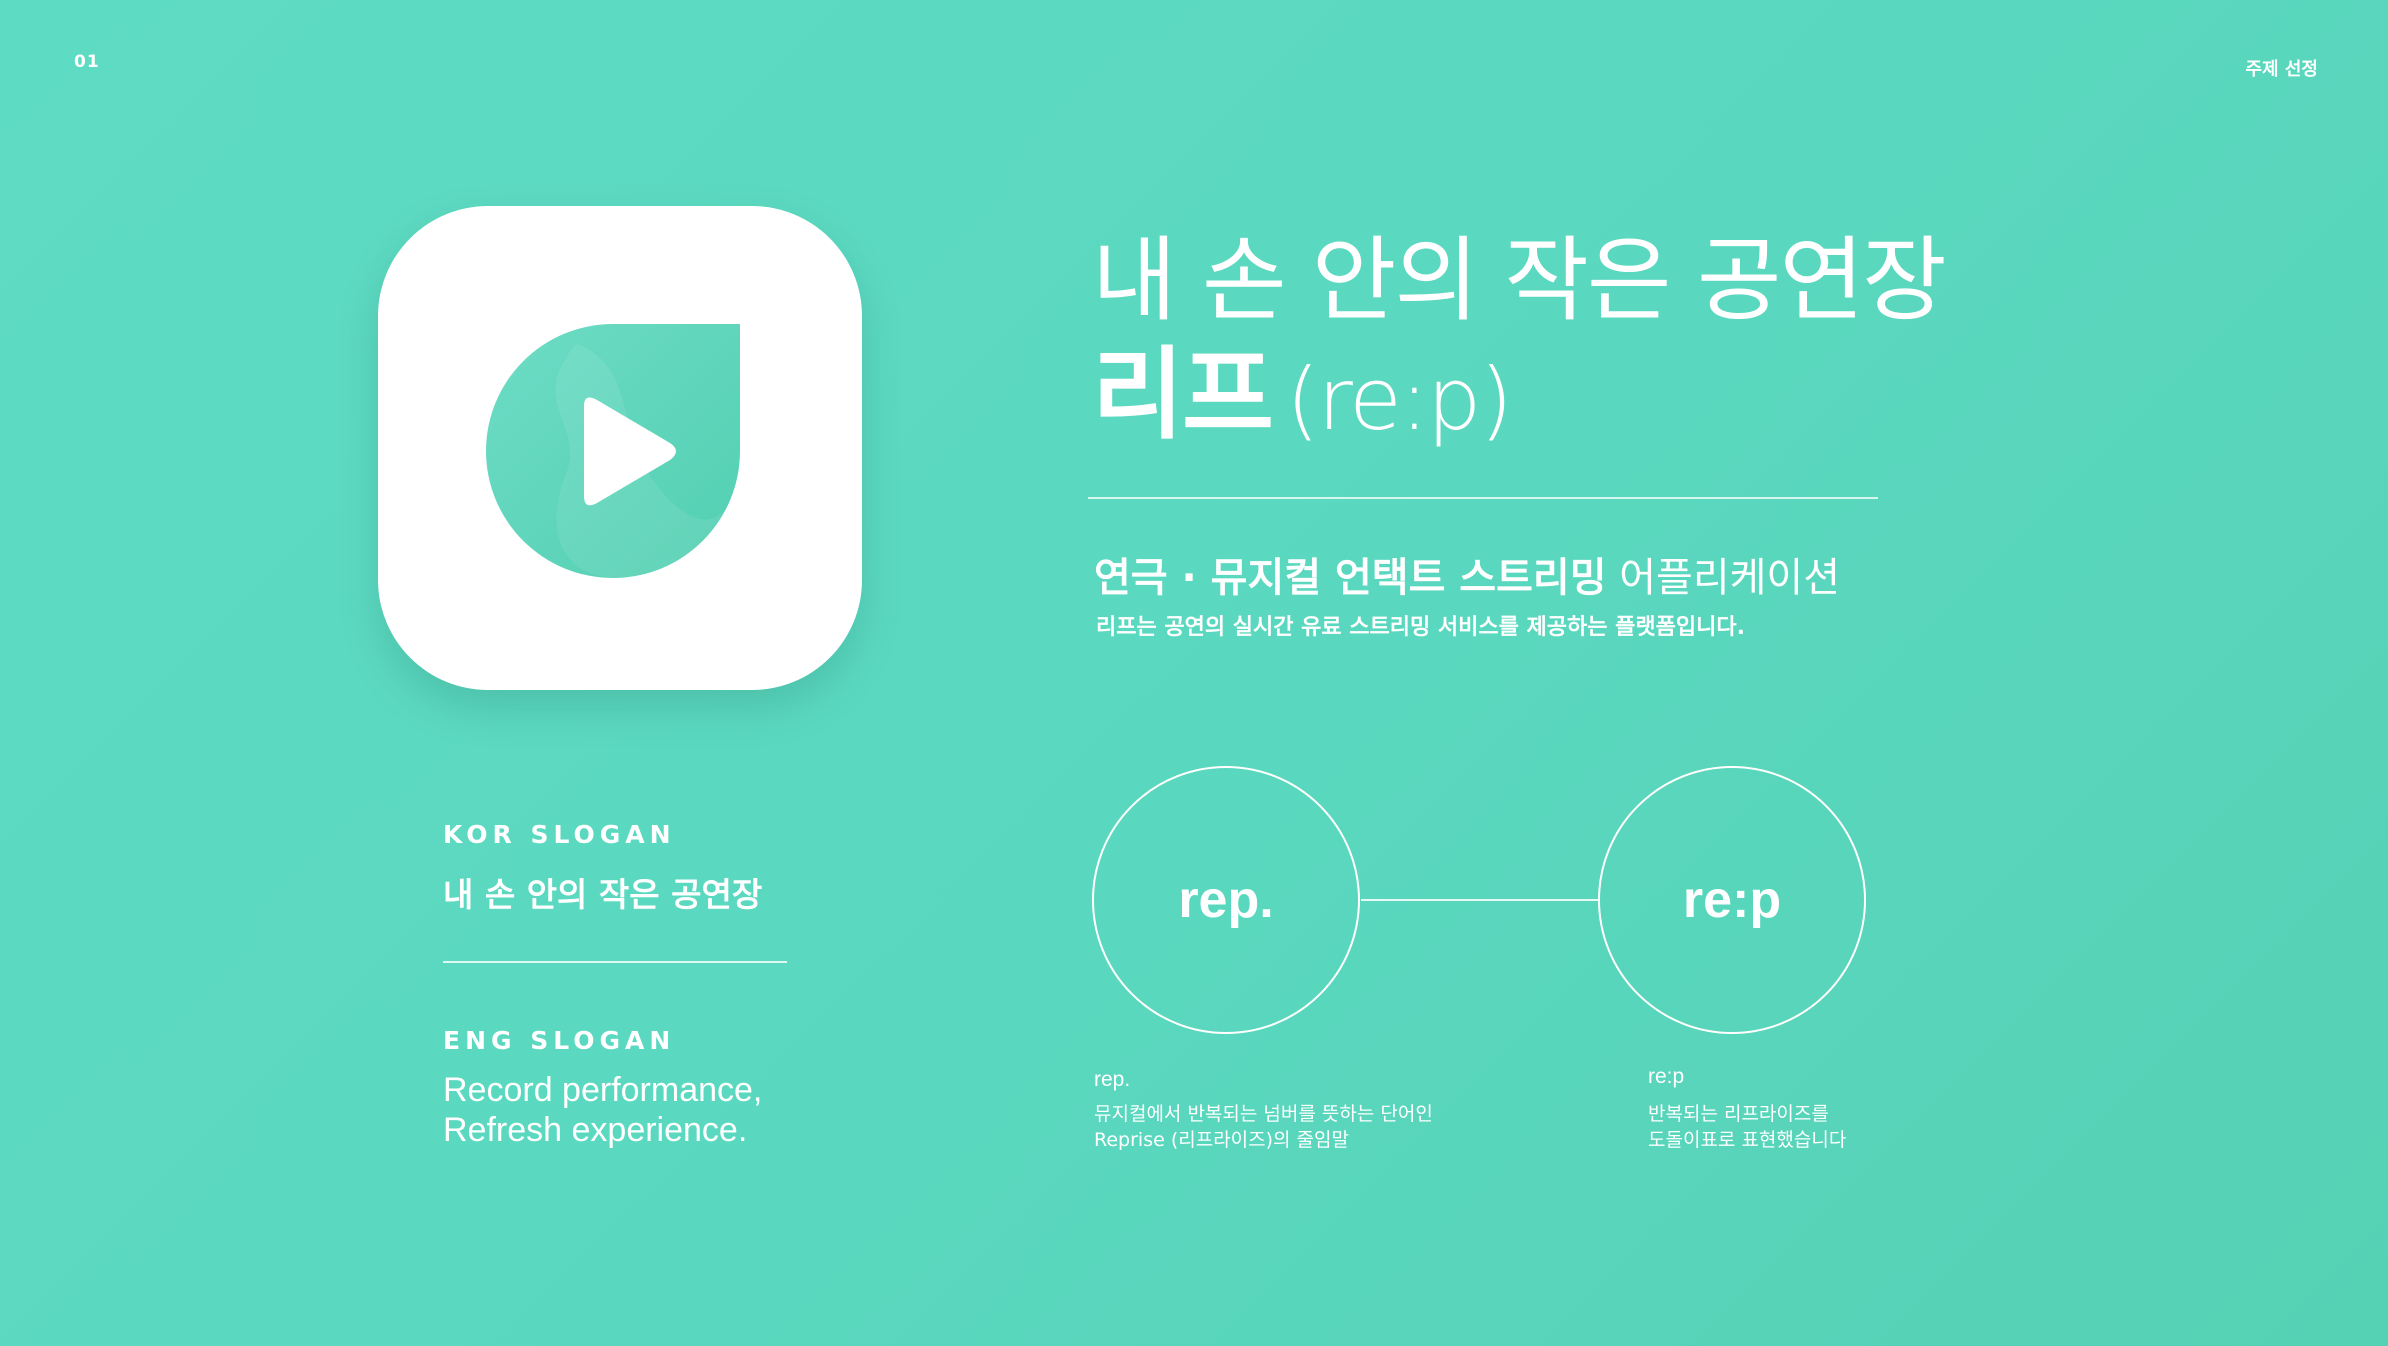  I want to click on rep-circle-label: rep., so click(1226, 900).